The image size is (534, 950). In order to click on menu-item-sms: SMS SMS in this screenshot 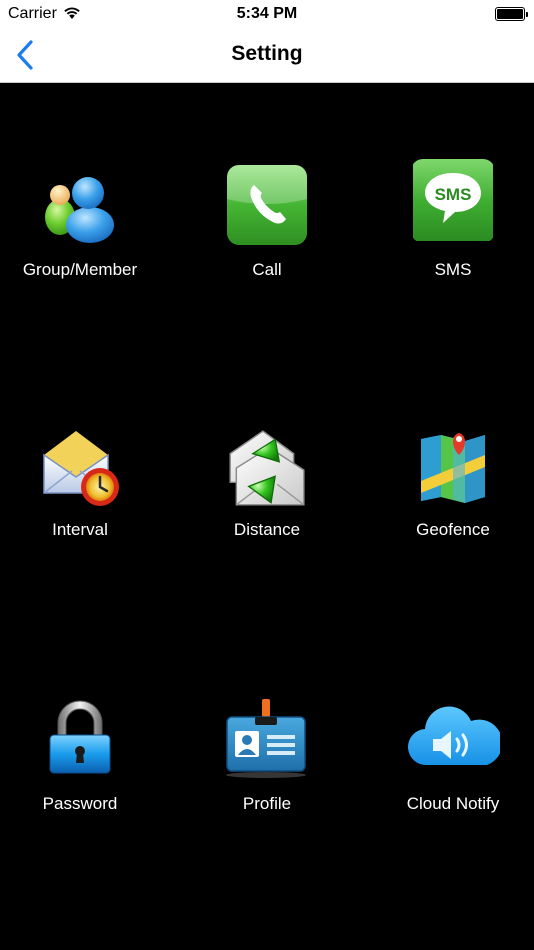, I will do `click(449, 234)`.